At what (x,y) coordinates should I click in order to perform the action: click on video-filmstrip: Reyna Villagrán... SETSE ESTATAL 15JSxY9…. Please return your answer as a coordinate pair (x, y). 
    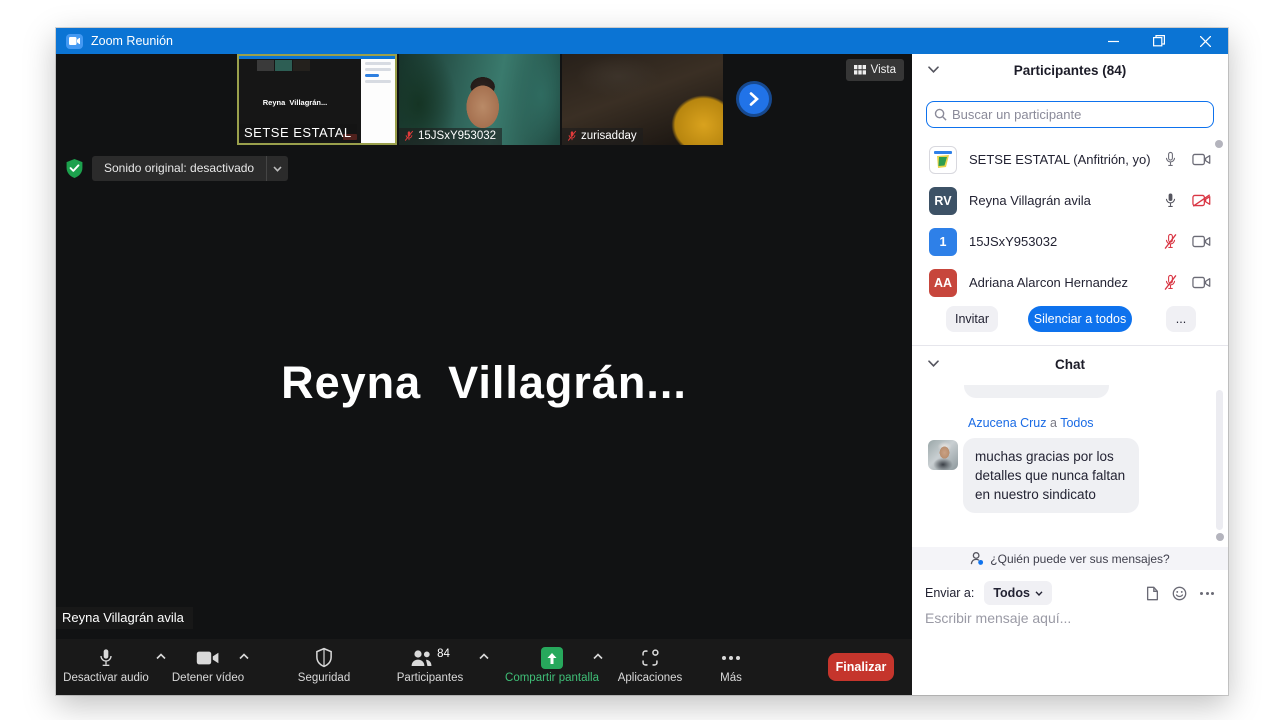
    Looking at the image, I should click on (484, 99).